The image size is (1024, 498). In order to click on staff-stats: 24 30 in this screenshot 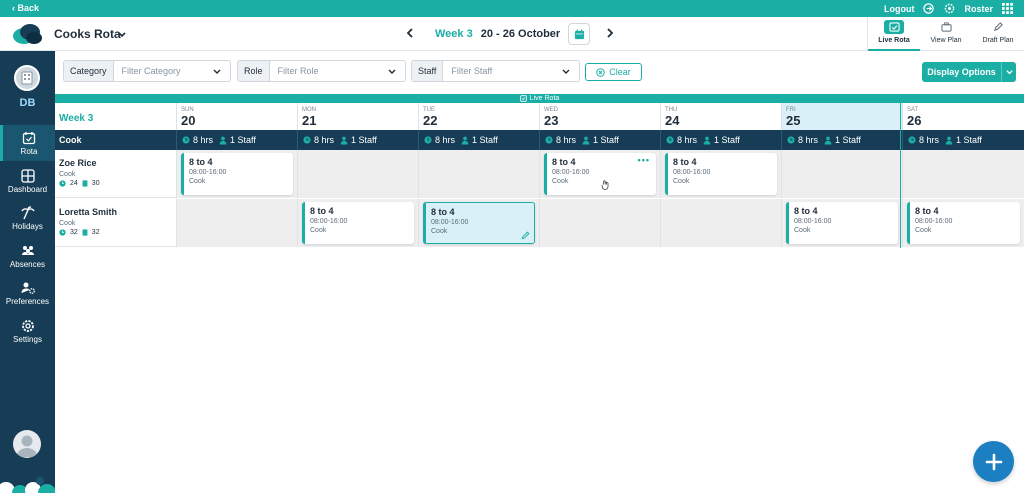, I will do `click(117, 183)`.